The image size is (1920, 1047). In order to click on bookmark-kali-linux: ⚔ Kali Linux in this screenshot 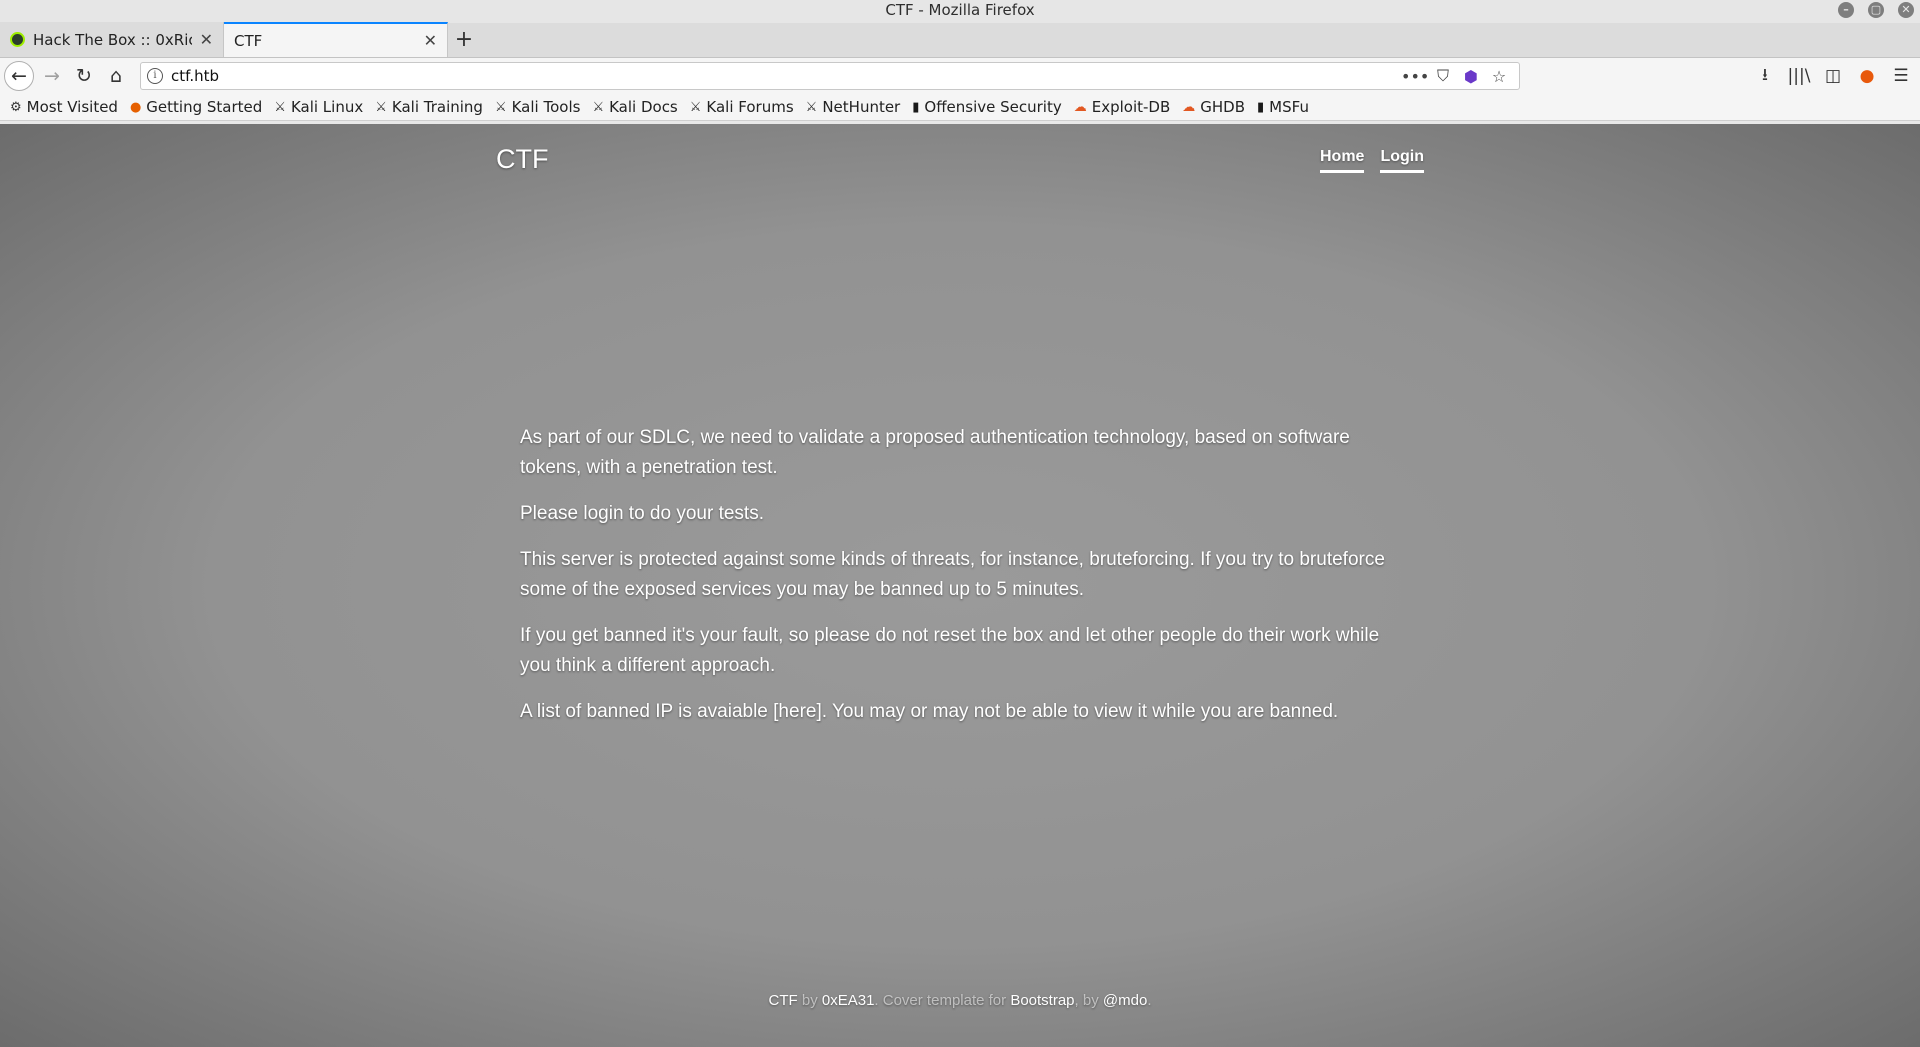, I will do `click(318, 107)`.